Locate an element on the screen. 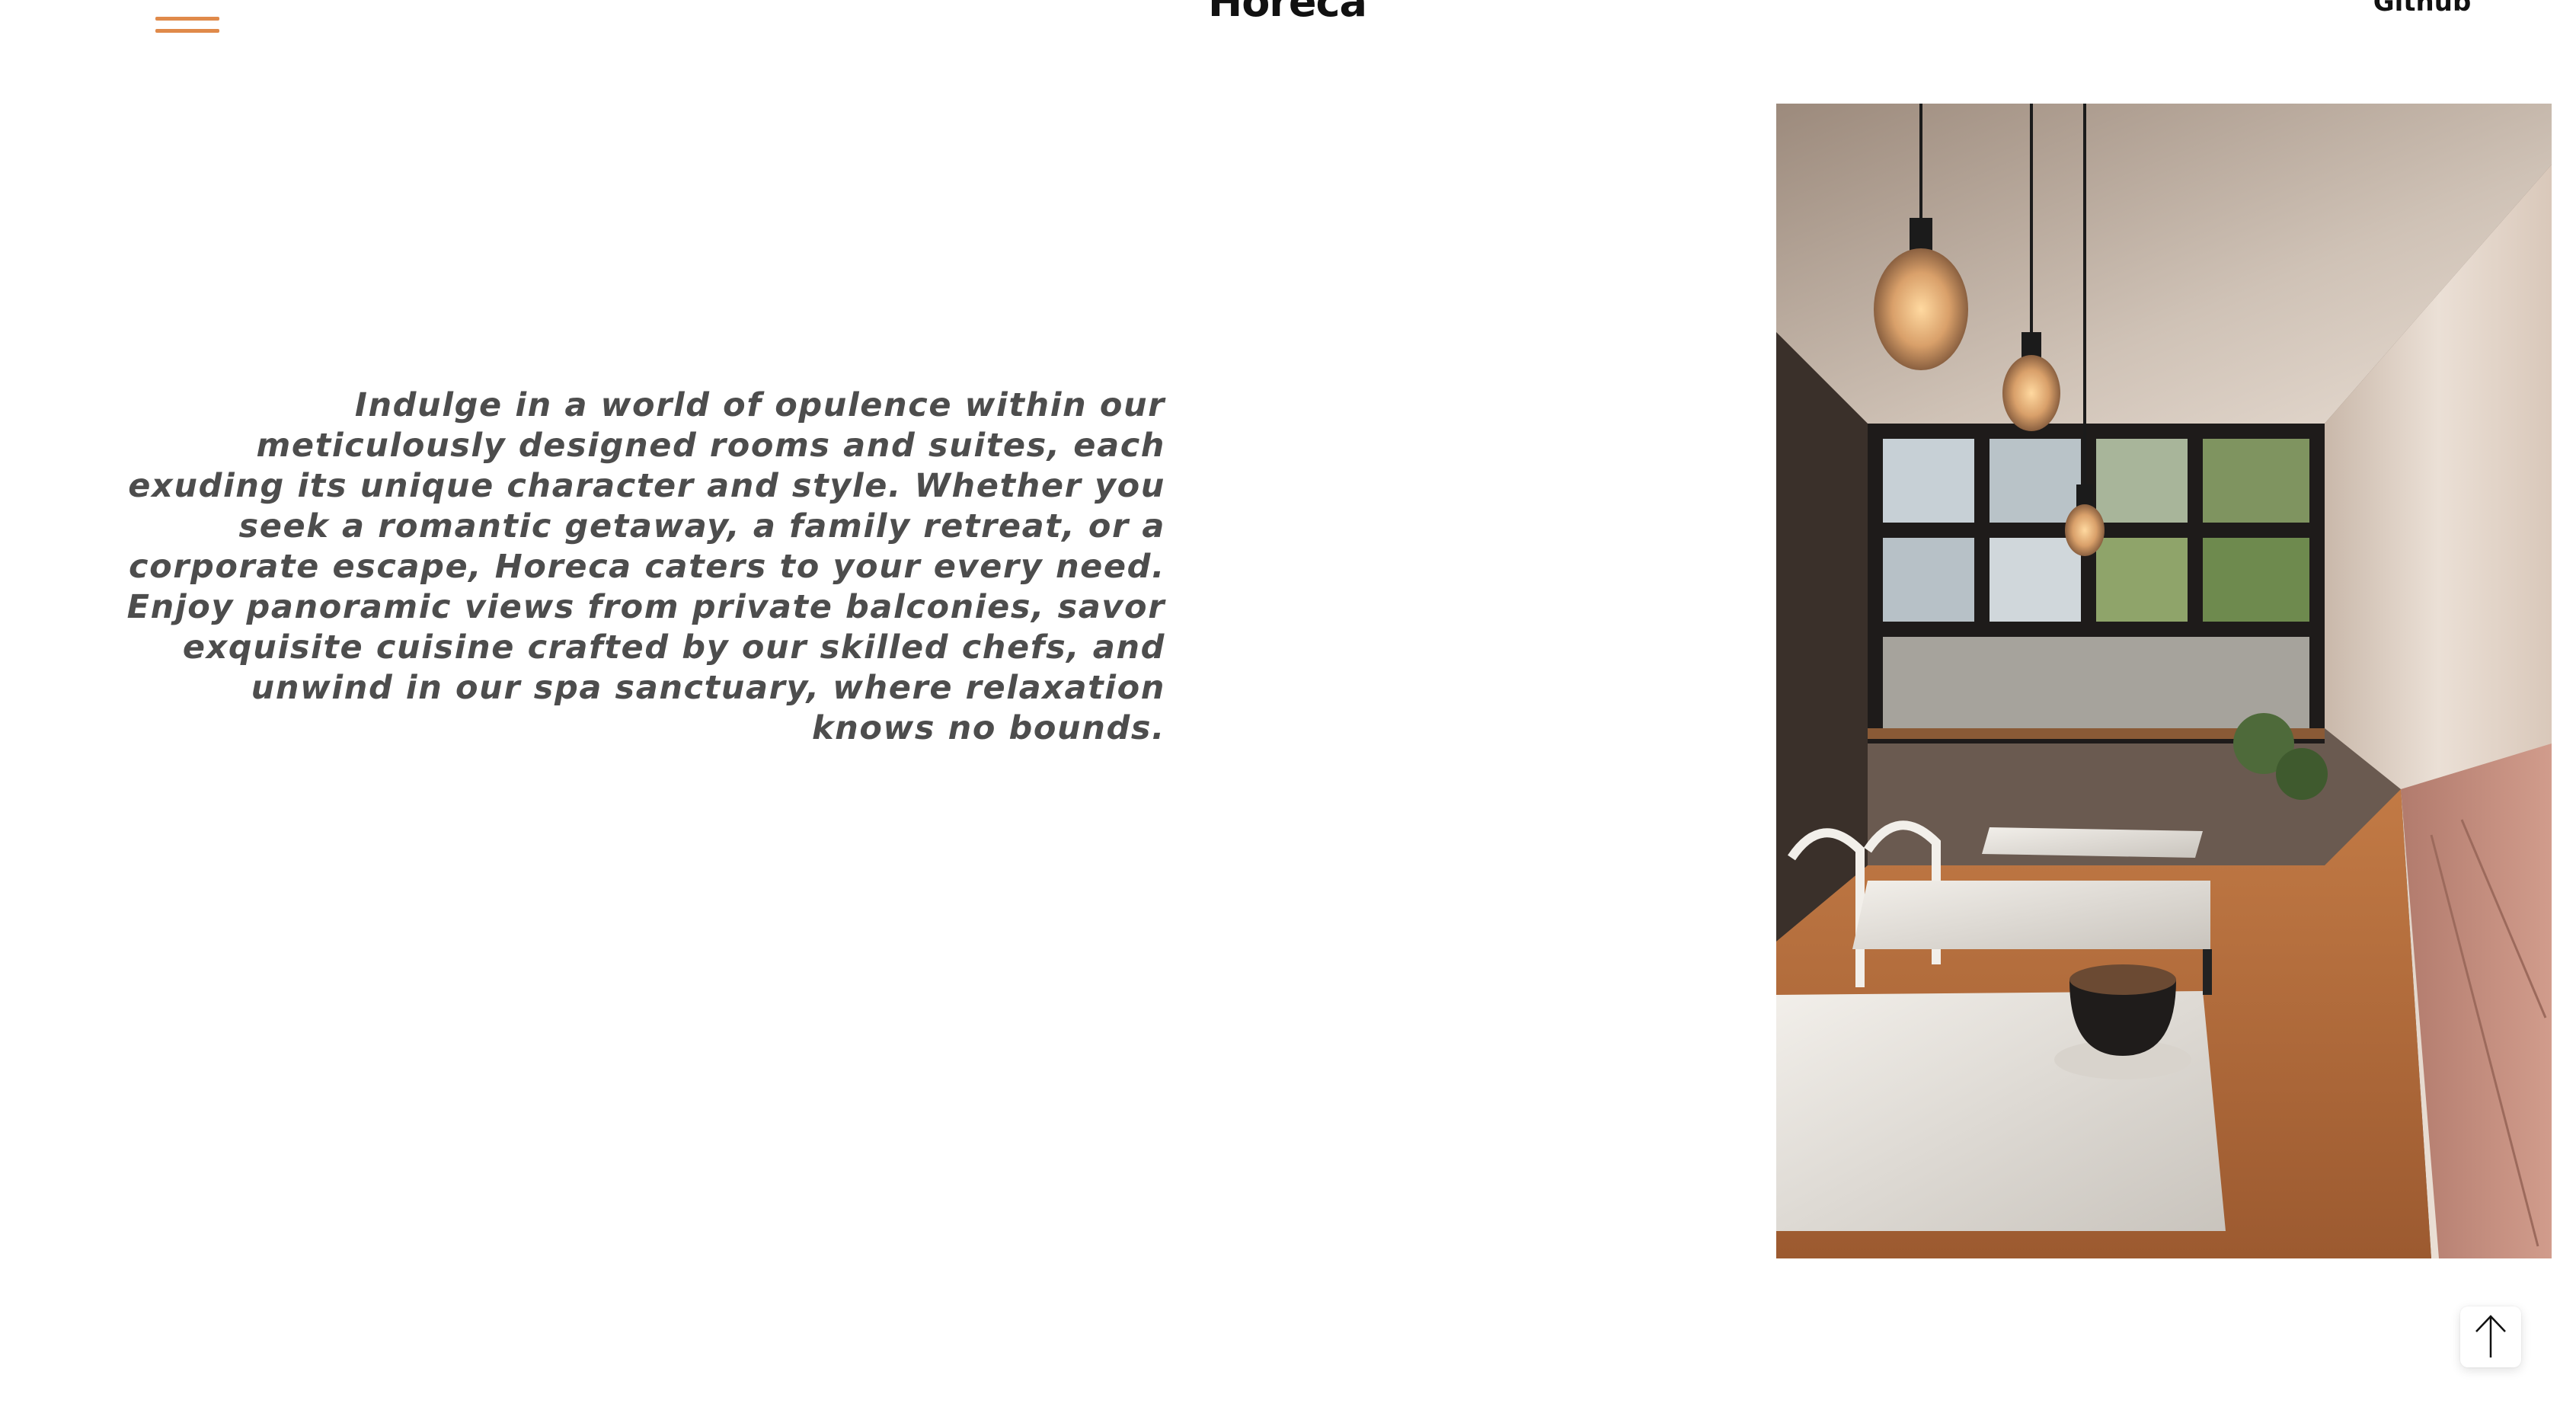  brand-logo: Horeca is located at coordinates (1287, 11).